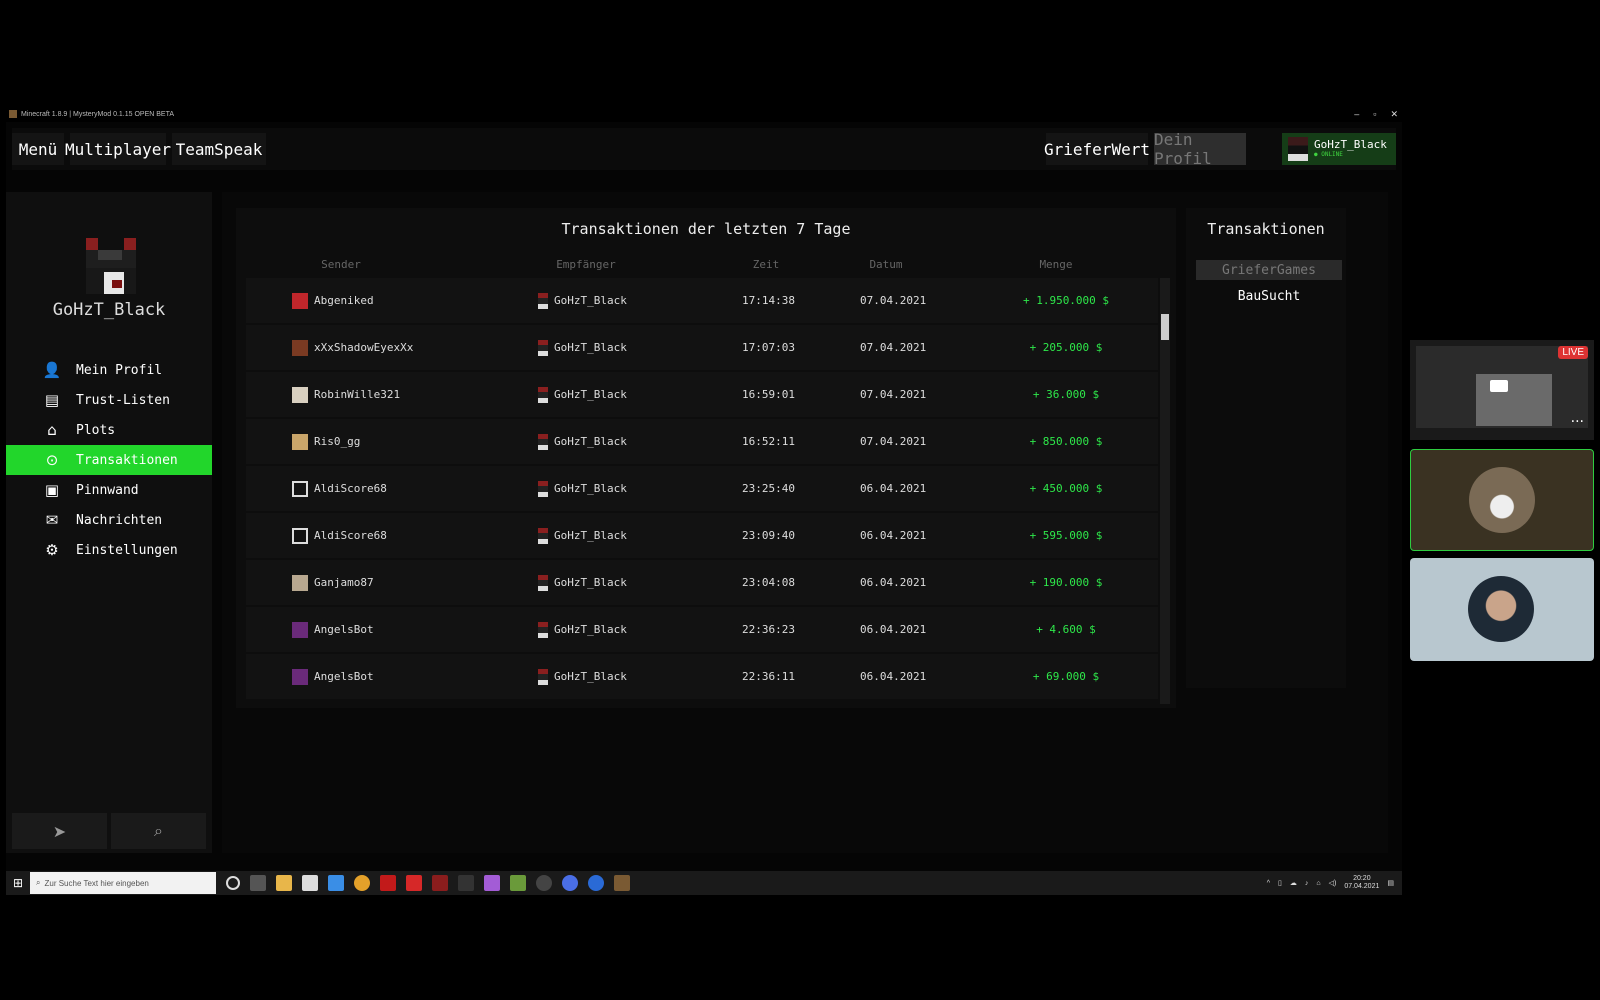  What do you see at coordinates (109, 400) in the screenshot?
I see `sidebar-item-trust-listen: ▤ Trust-Listen` at bounding box center [109, 400].